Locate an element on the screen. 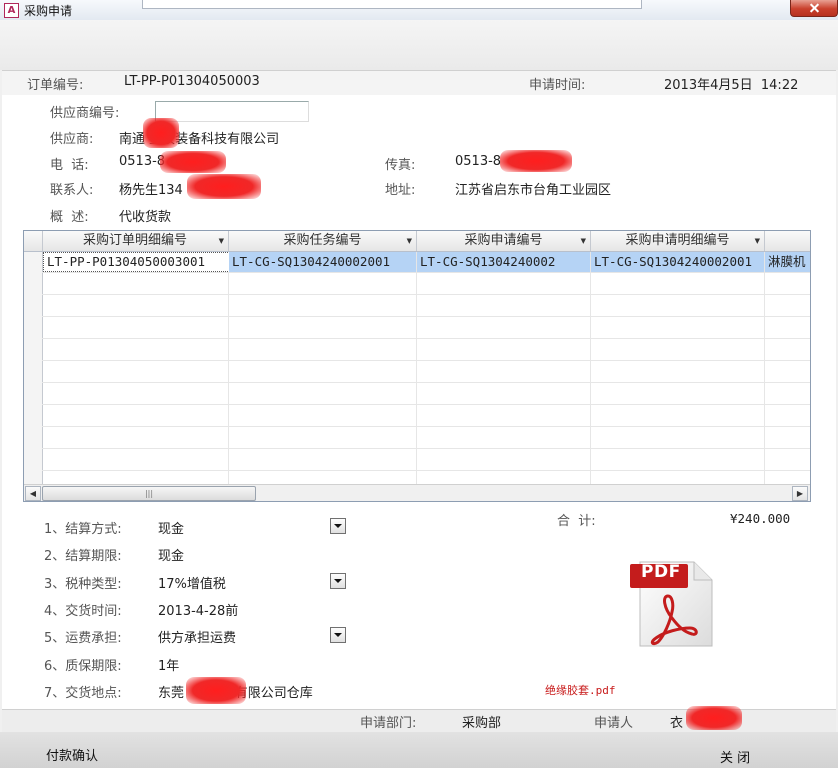  toolbar-area is located at coordinates (419, 45).